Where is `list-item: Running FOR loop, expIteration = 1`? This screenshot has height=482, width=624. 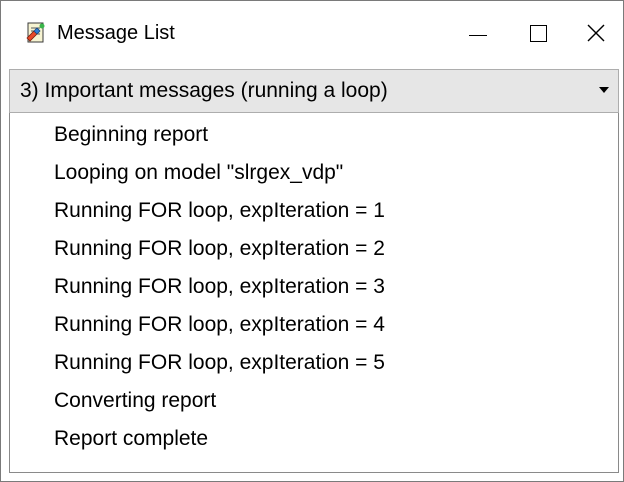 list-item: Running FOR loop, expIteration = 1 is located at coordinates (219, 211).